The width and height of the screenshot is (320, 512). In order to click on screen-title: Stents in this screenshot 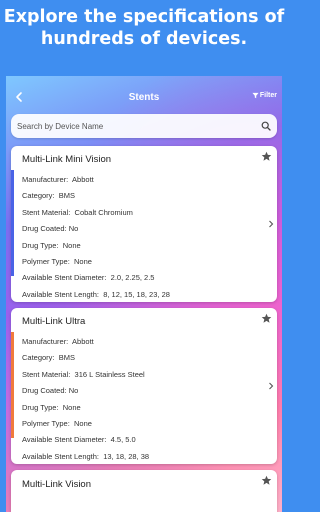, I will do `click(144, 97)`.